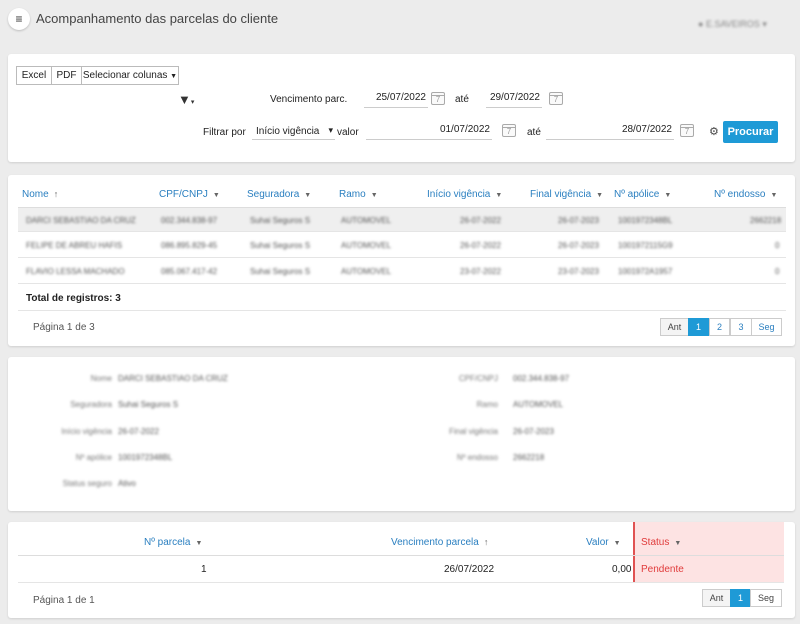 This screenshot has width=800, height=624. I want to click on cell-seguradora: Suhai Seguros S, so click(280, 220).